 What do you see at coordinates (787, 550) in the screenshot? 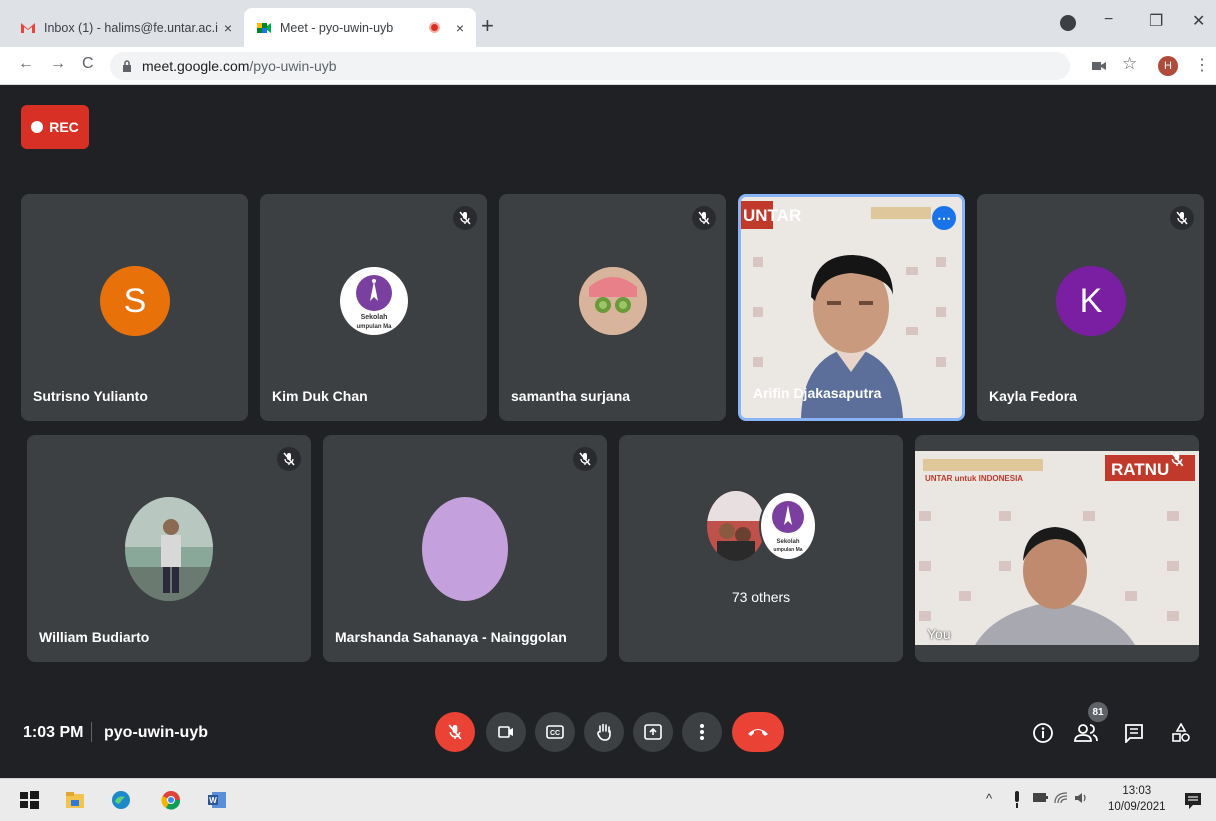
I see `logo-subtext: umpulan Ma` at bounding box center [787, 550].